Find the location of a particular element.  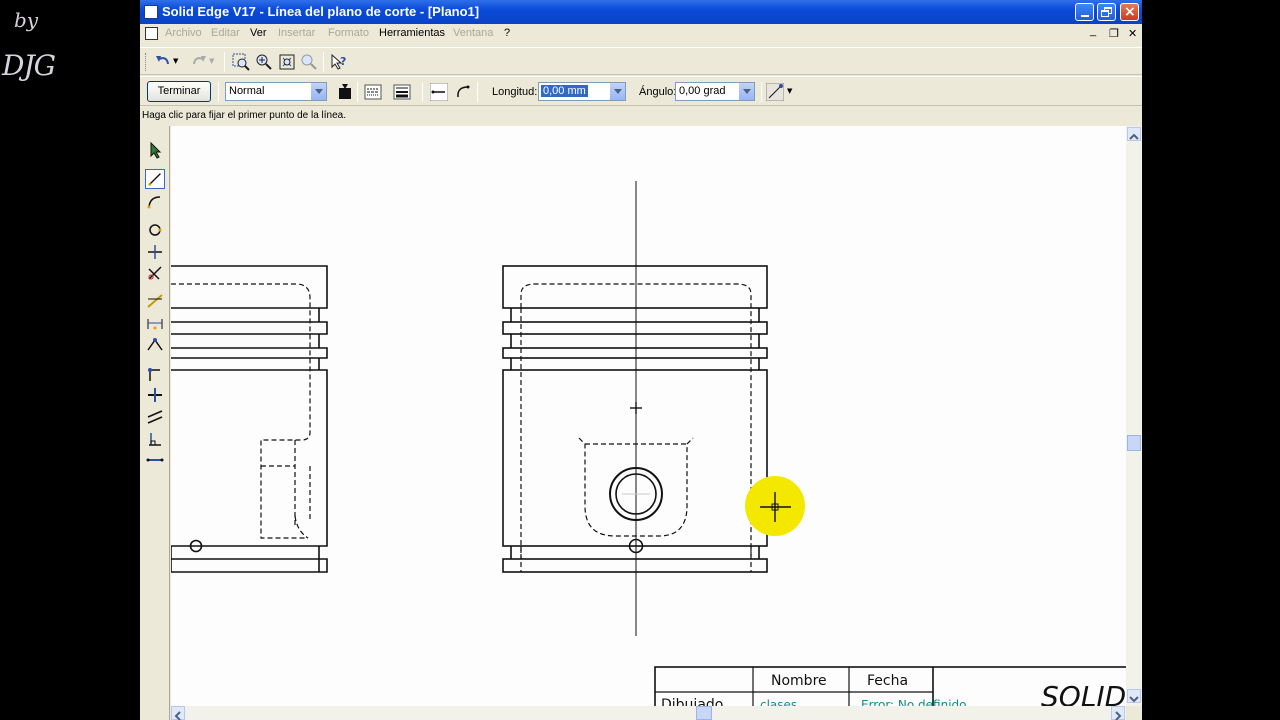

doc-restore-button: ❐ is located at coordinates (1114, 33).